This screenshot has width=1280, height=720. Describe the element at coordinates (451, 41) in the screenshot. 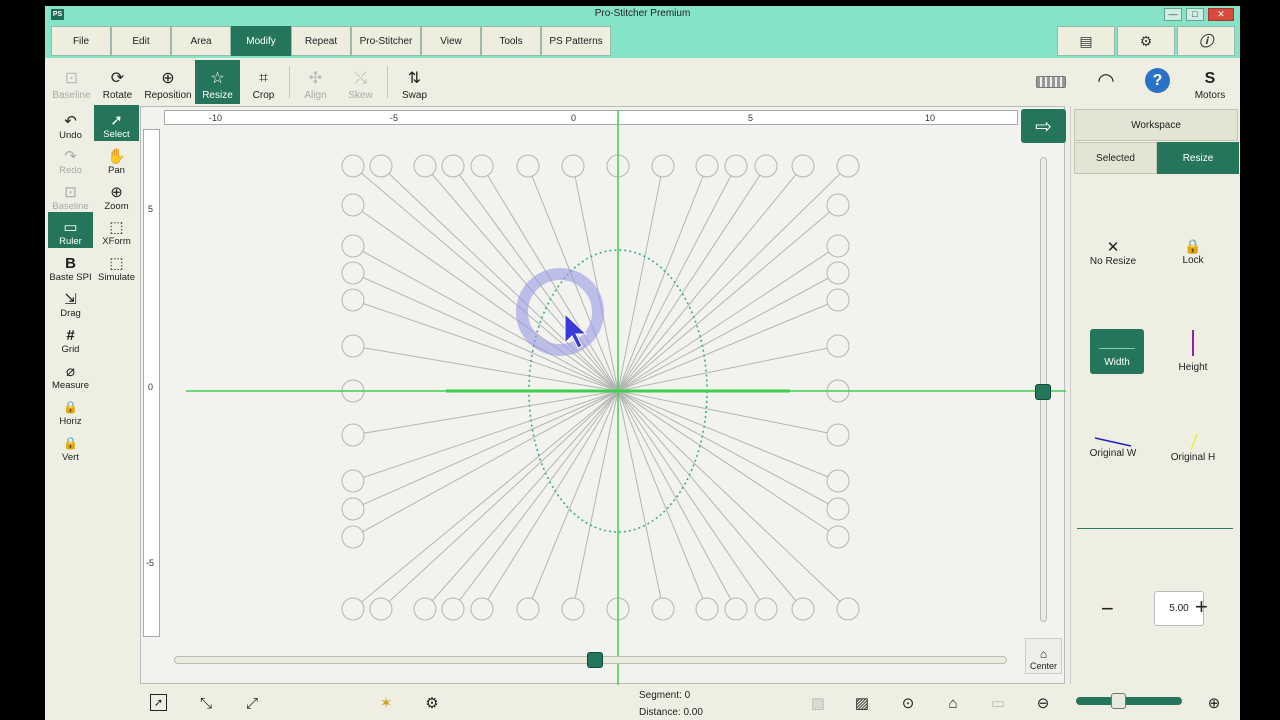

I see `tab-view: View` at that location.